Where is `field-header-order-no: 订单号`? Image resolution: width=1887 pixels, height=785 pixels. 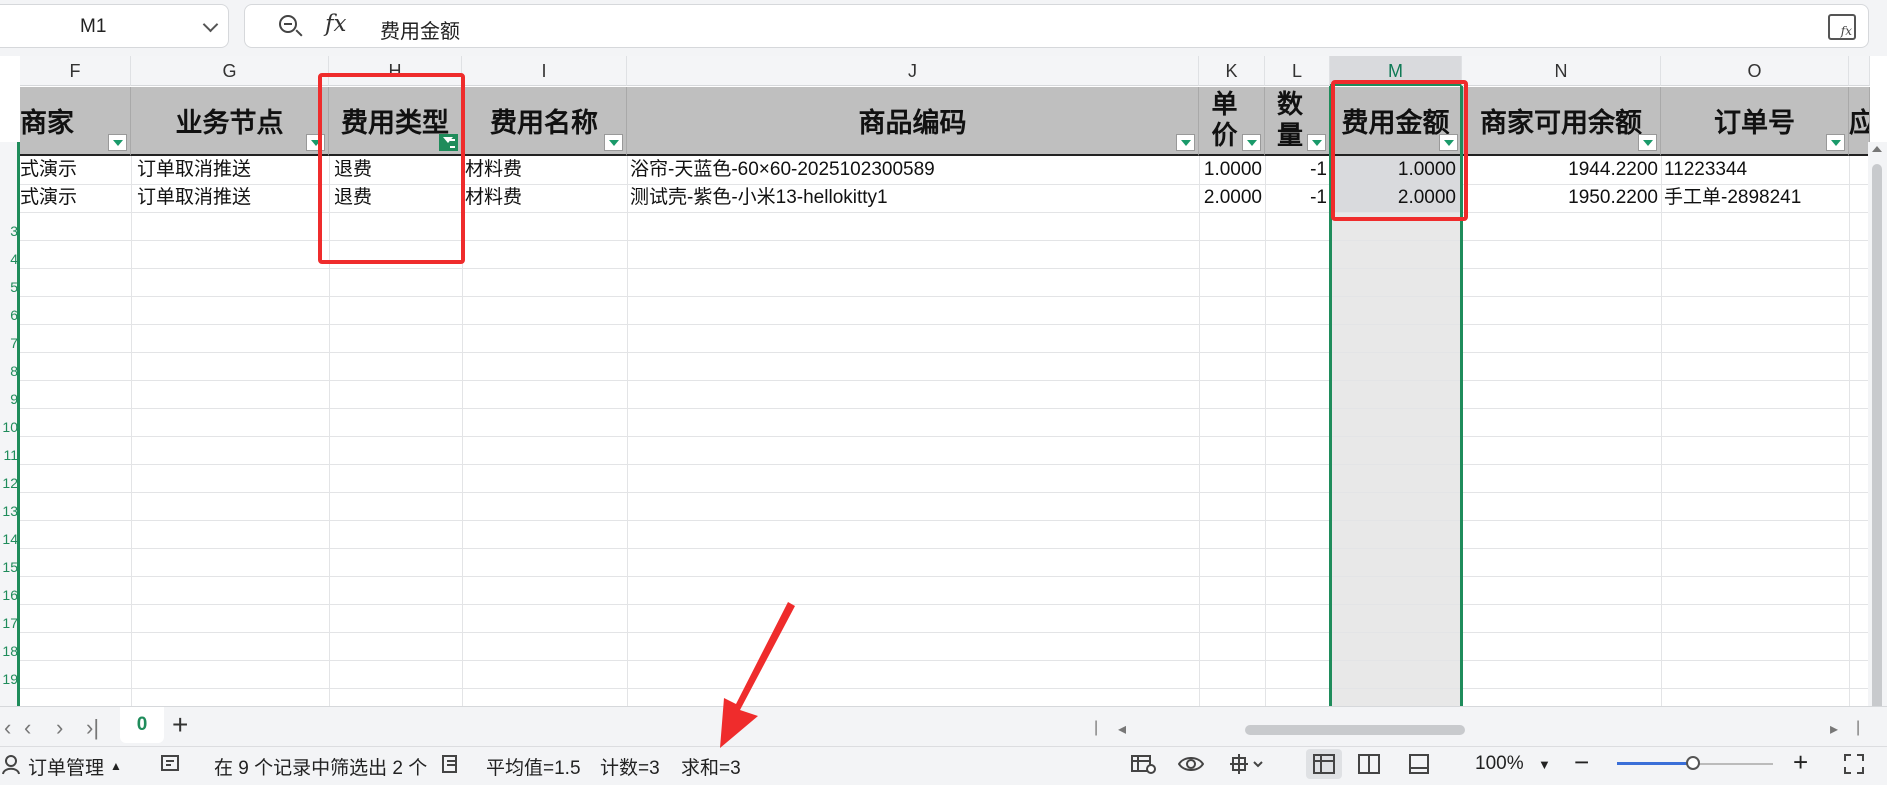 field-header-order-no: 订单号 is located at coordinates (1755, 121).